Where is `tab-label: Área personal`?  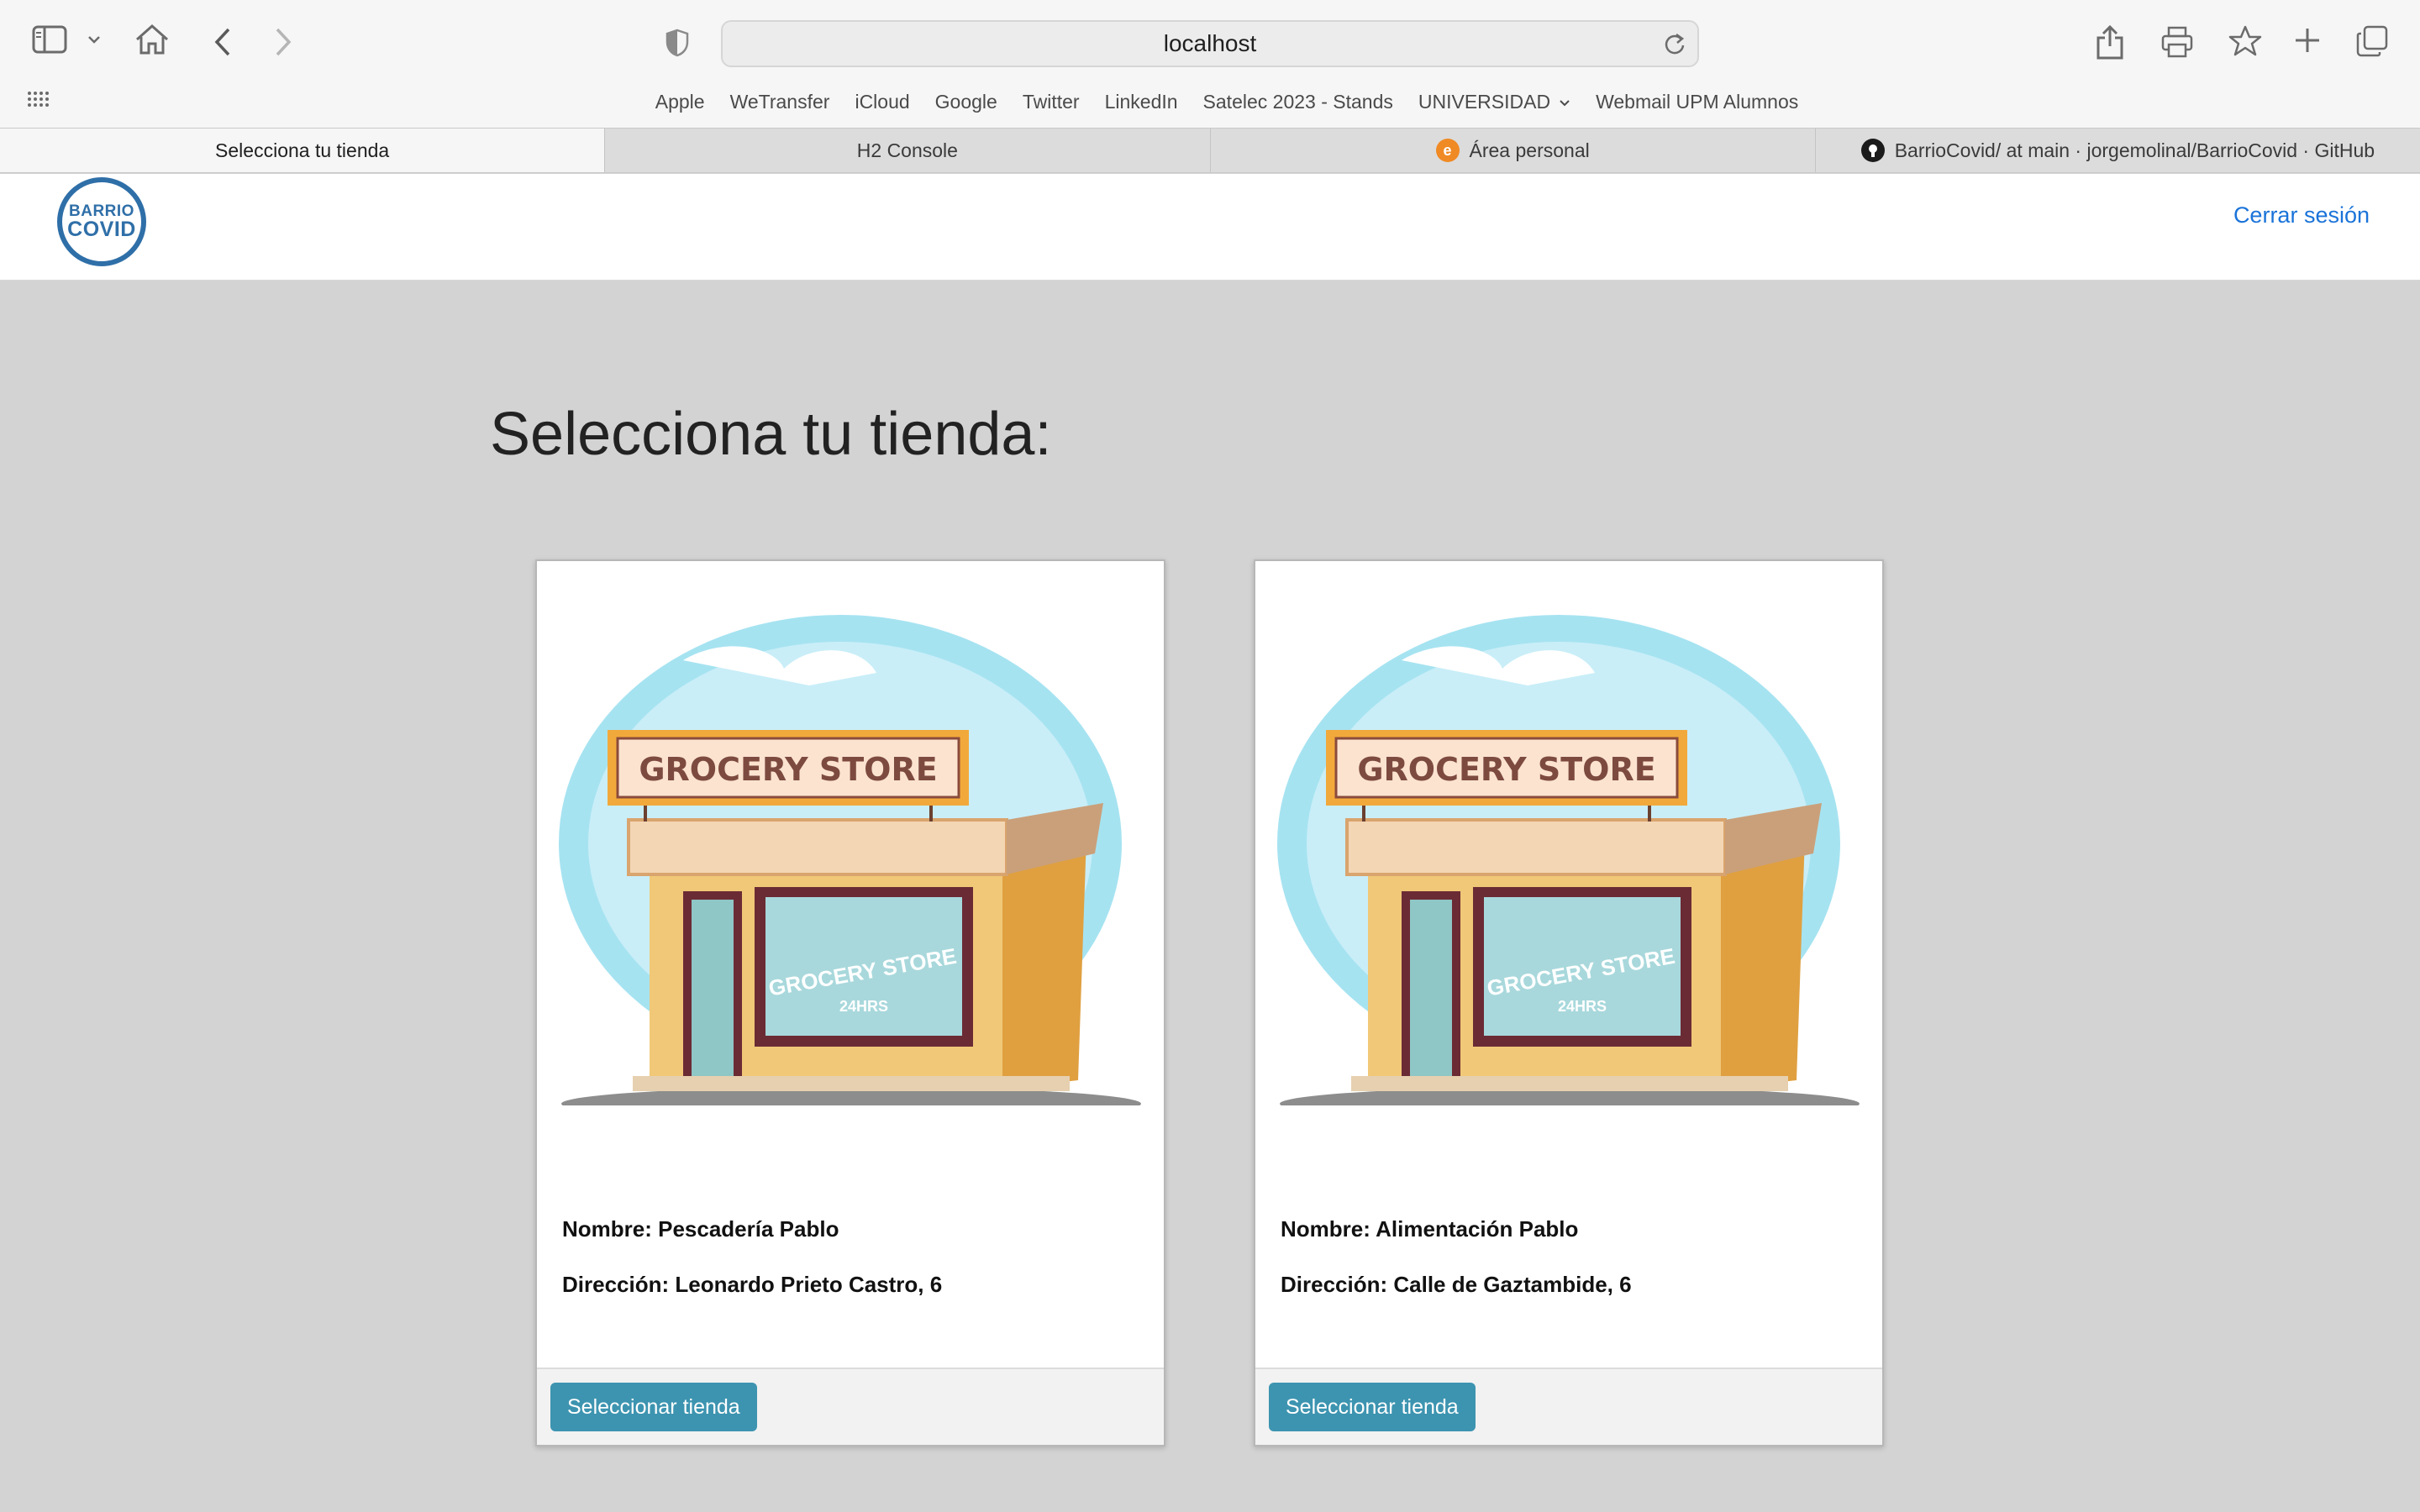 tab-label: Área personal is located at coordinates (1529, 150).